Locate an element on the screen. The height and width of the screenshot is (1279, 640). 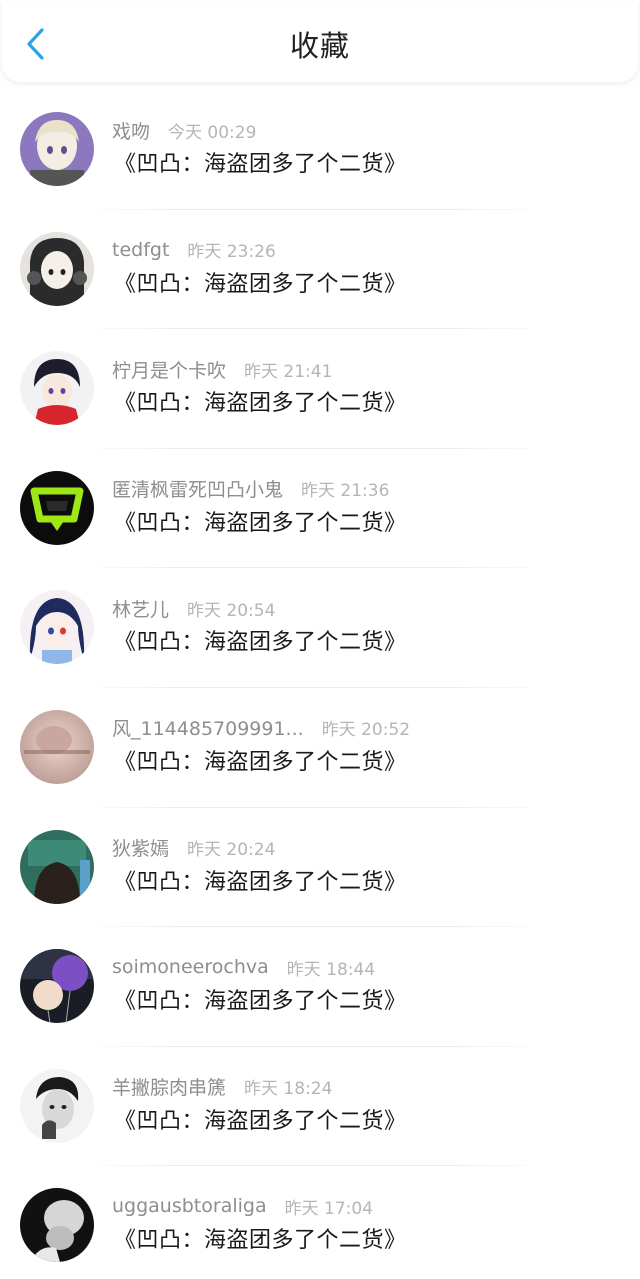
balloon-avatar-icon is located at coordinates (57, 986).